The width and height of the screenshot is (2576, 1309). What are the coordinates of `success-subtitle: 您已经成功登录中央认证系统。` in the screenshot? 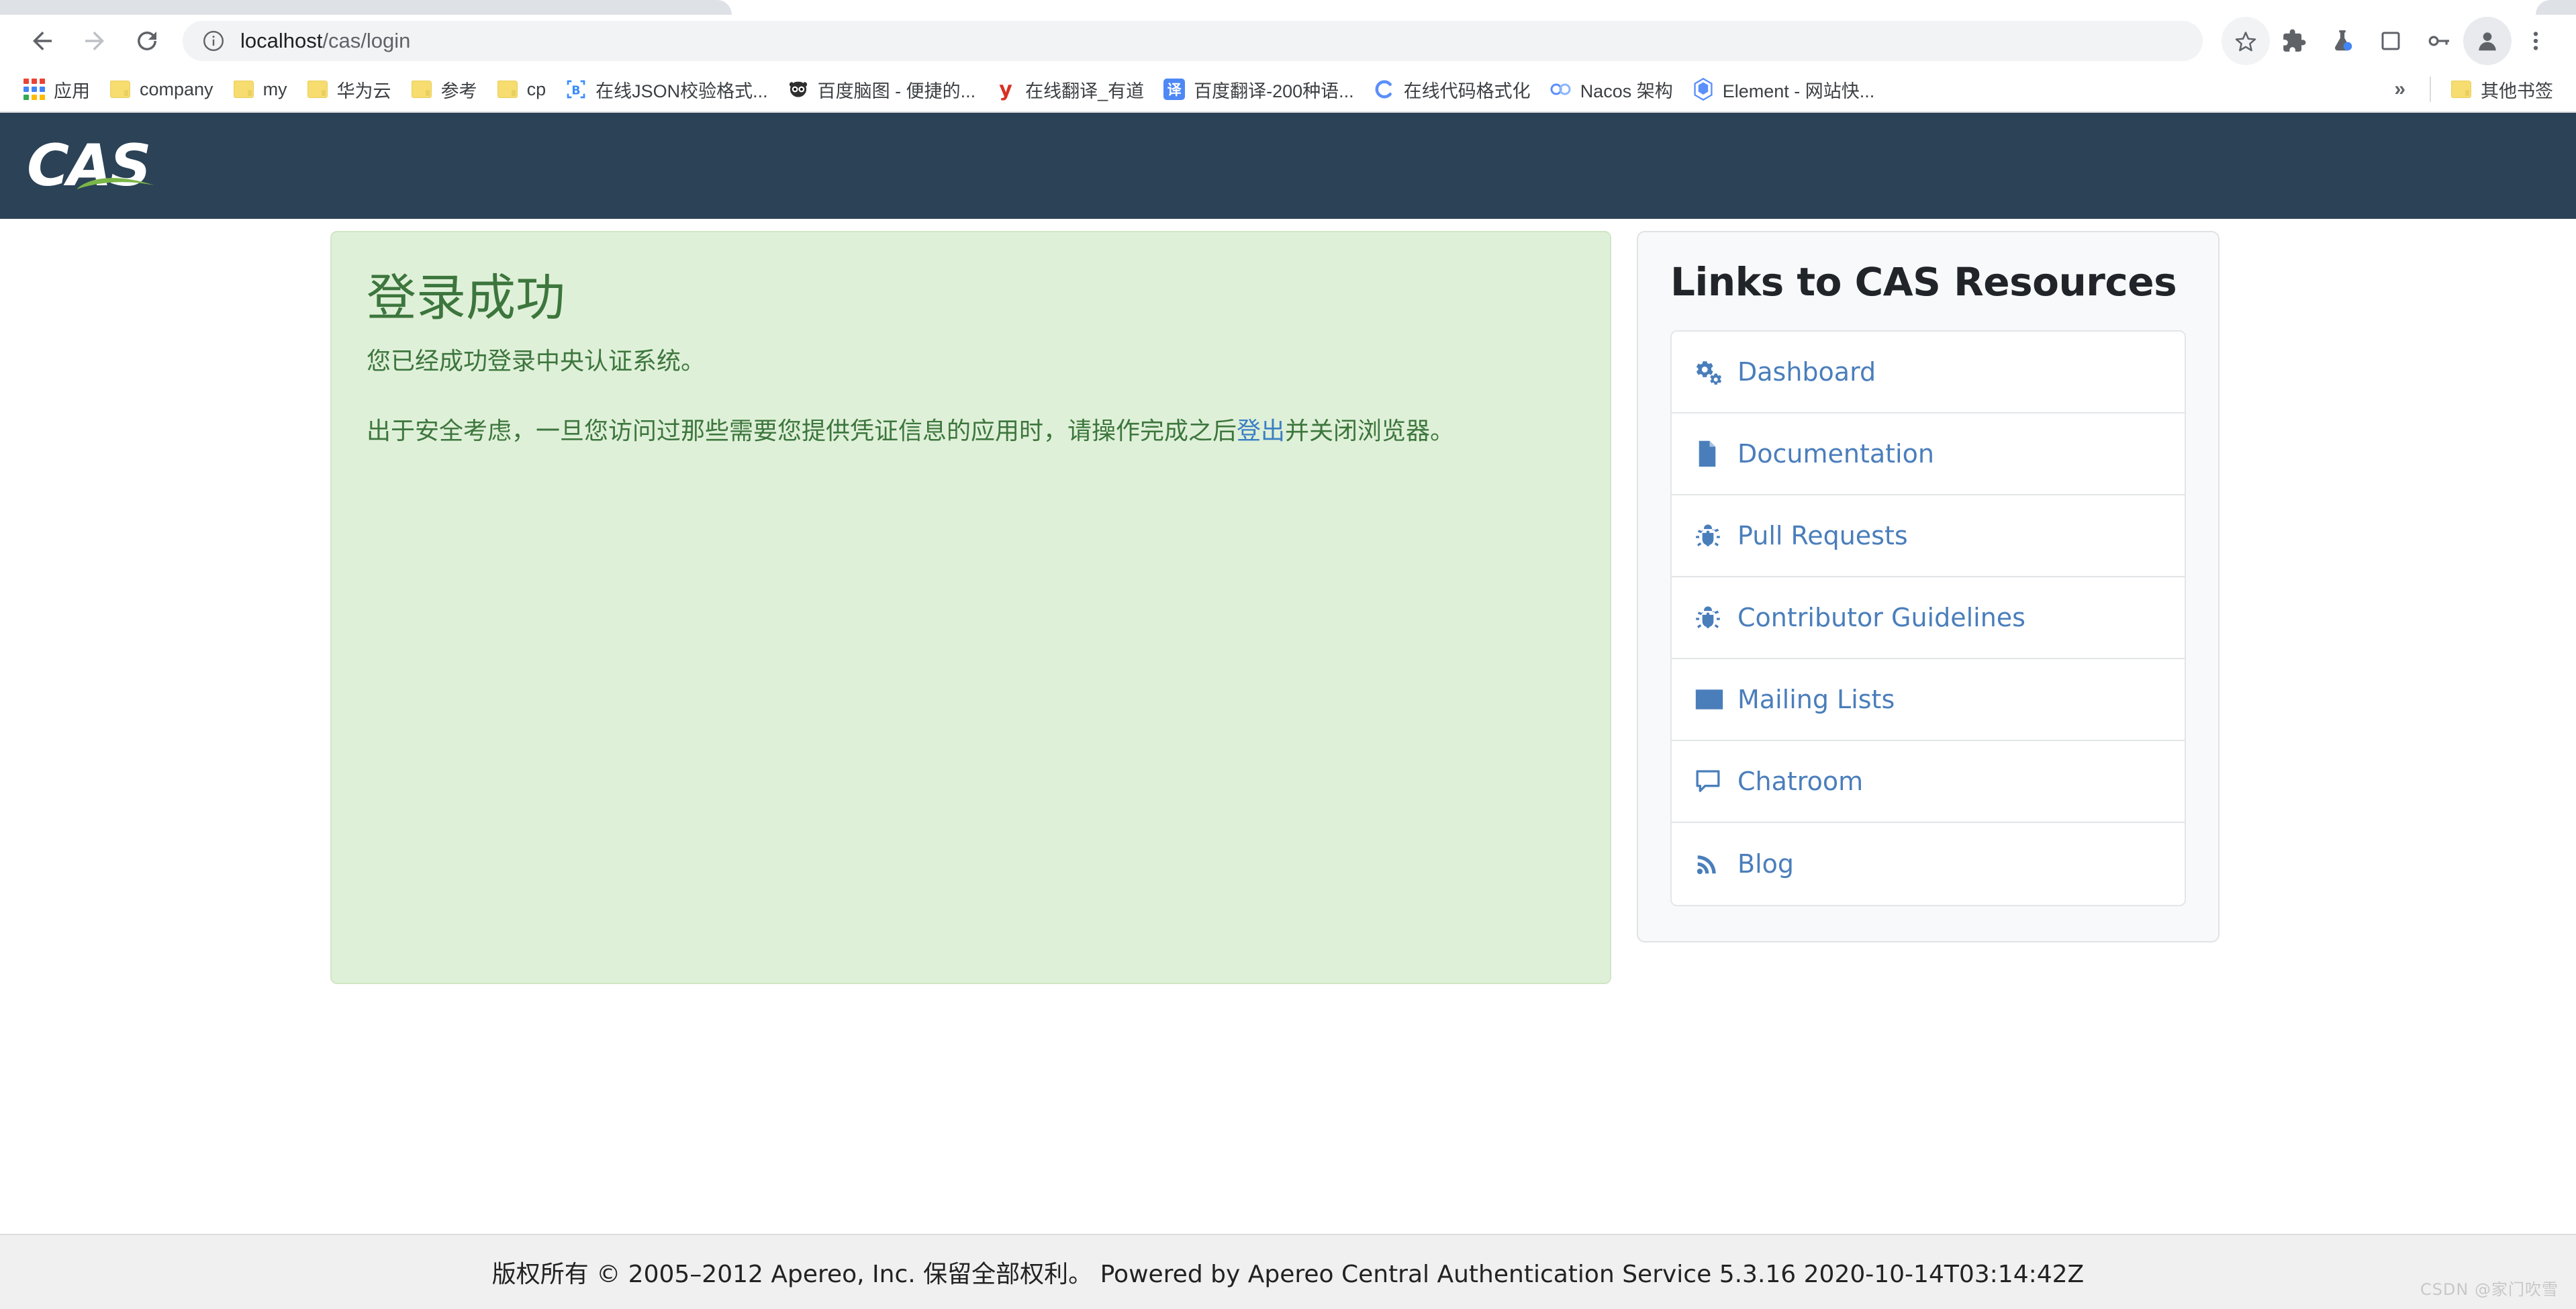 It's located at (536, 362).